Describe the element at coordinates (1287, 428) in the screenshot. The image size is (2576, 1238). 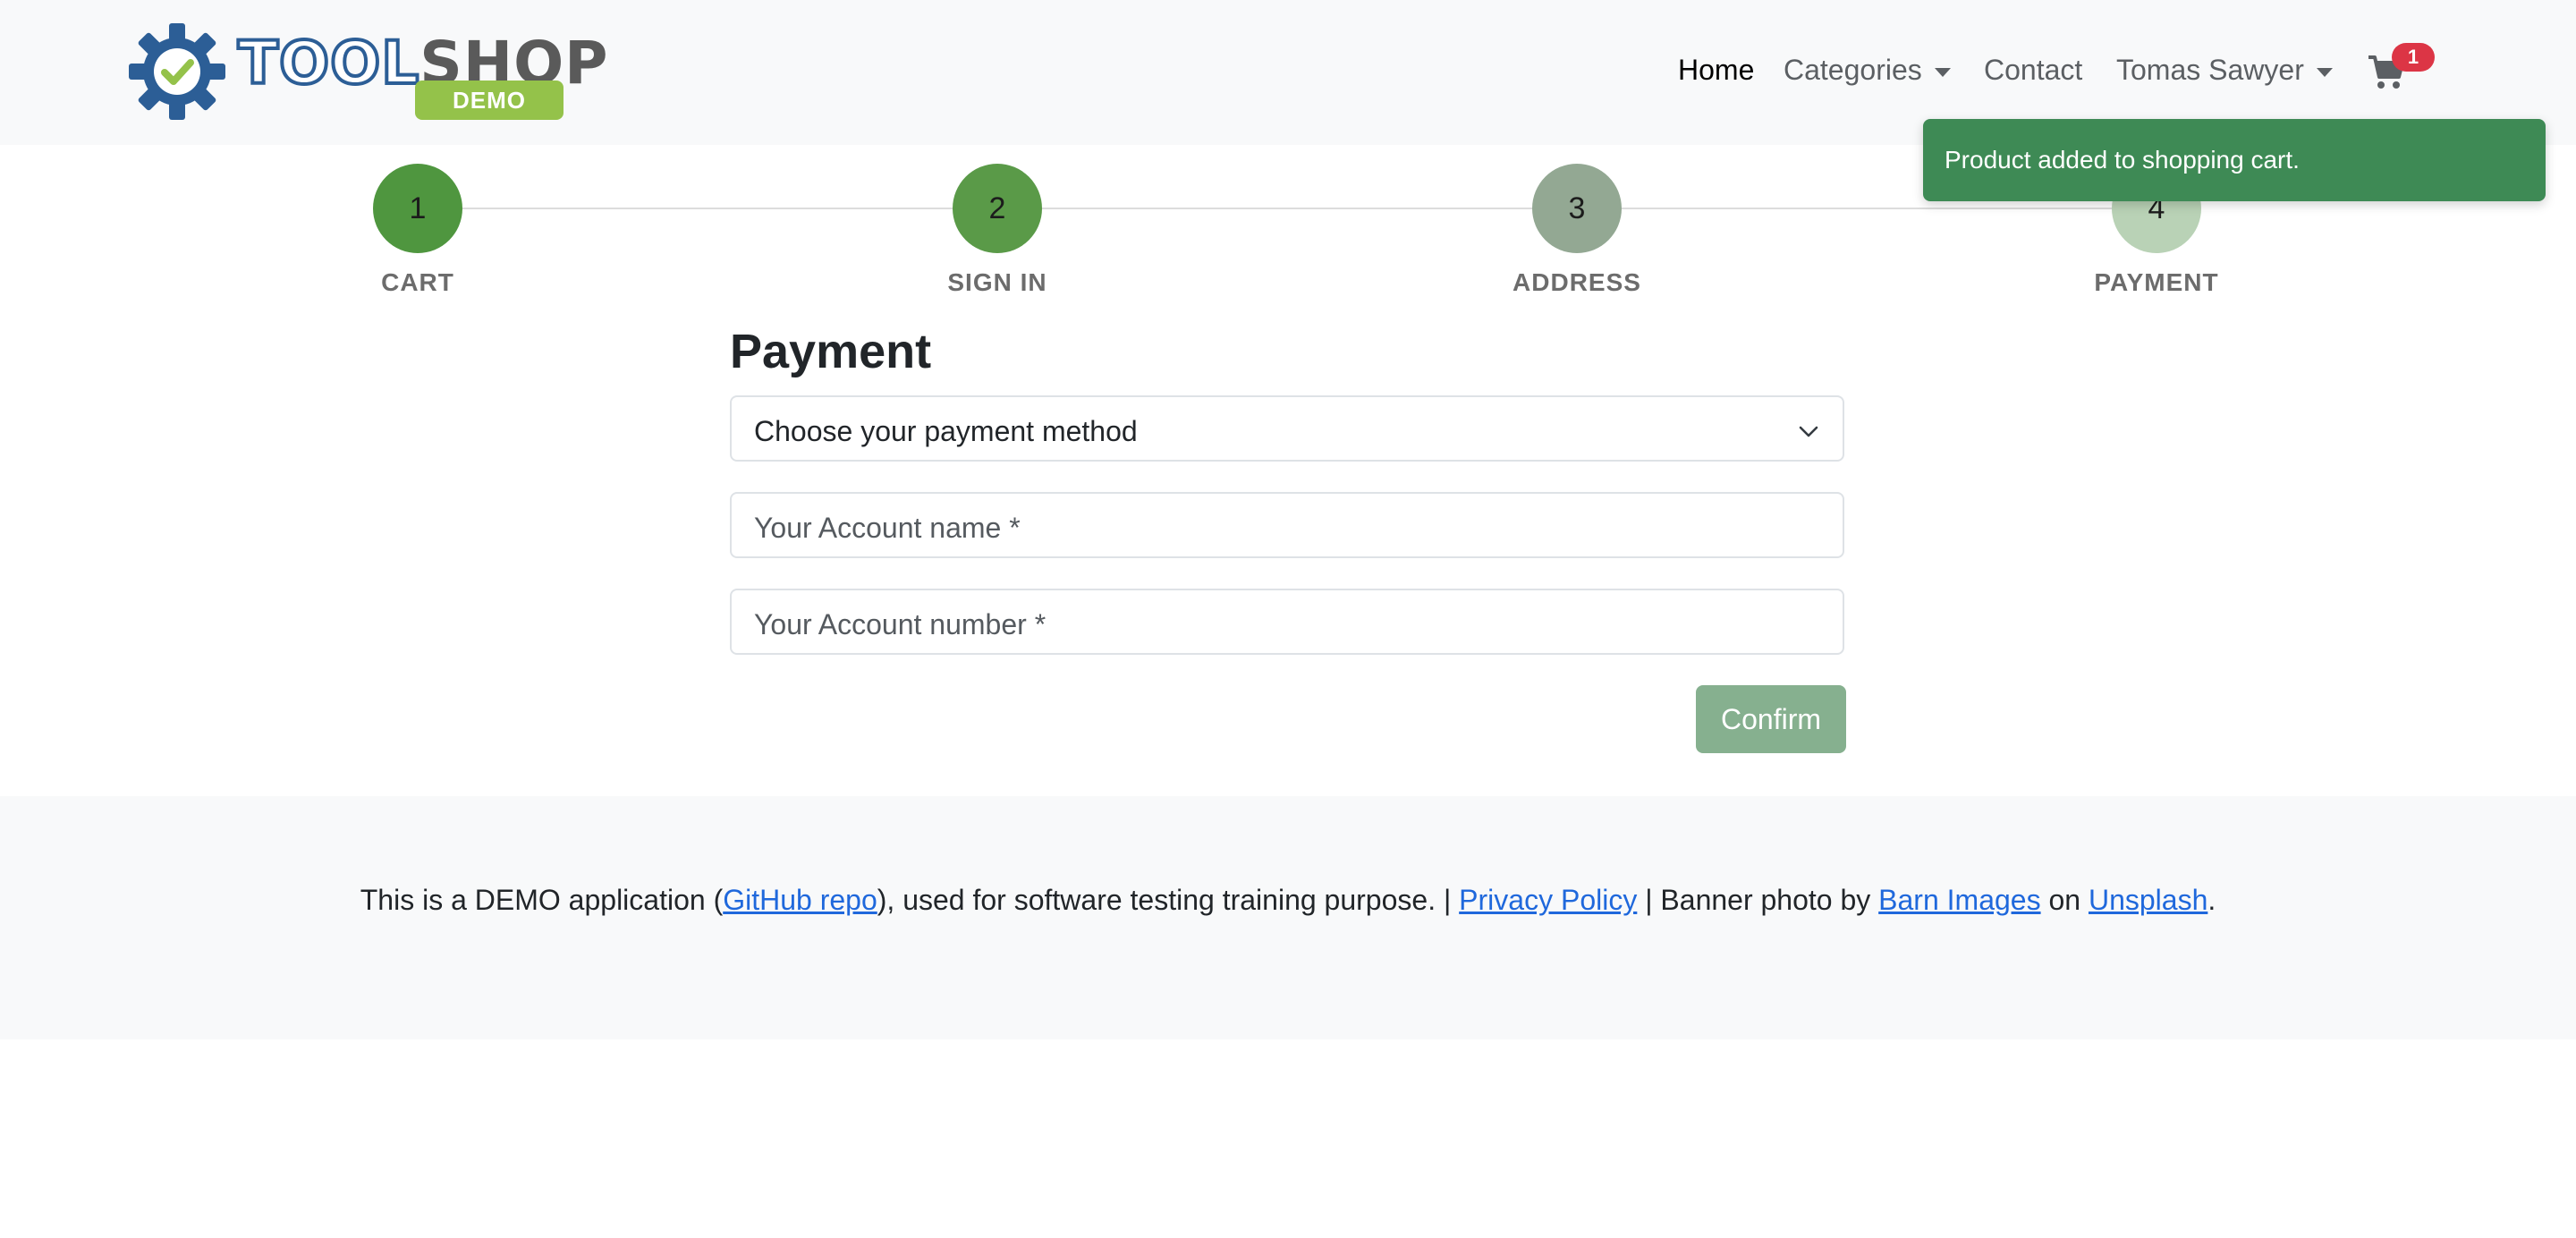
I see `payment-method-select: Choose your payment method` at that location.